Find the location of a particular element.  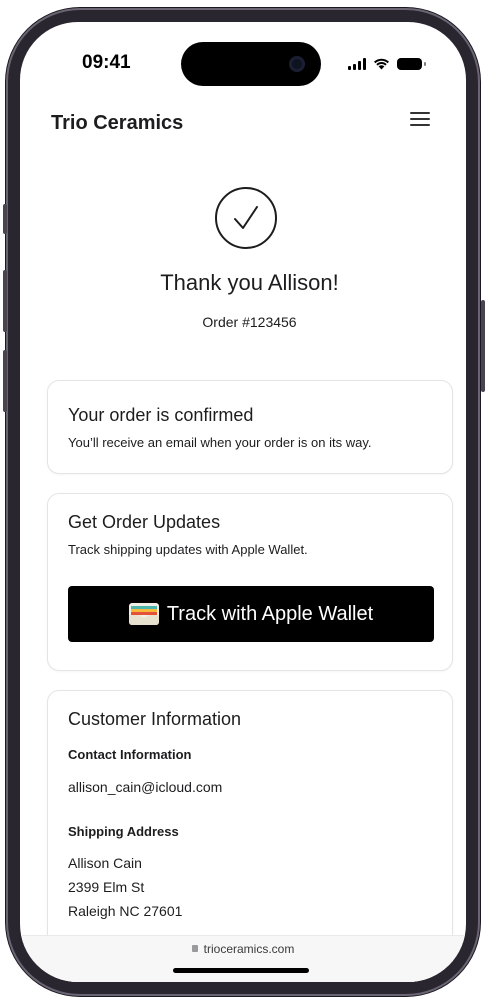

dynamic-island is located at coordinates (251, 64).